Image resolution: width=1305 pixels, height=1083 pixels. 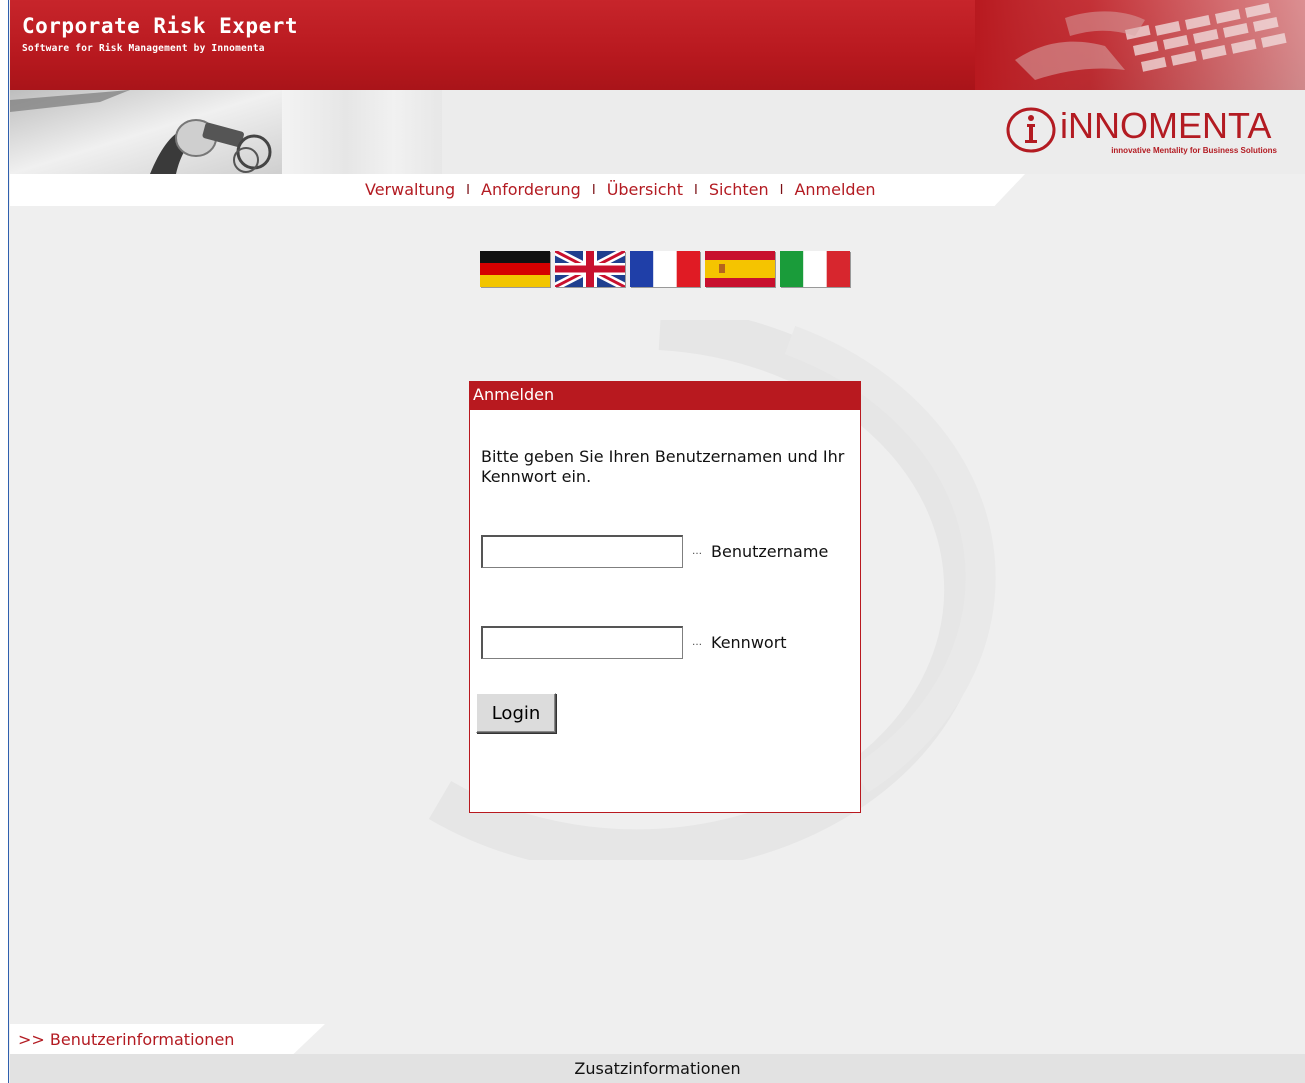 What do you see at coordinates (740, 269) in the screenshot?
I see `spanish-flag-icon` at bounding box center [740, 269].